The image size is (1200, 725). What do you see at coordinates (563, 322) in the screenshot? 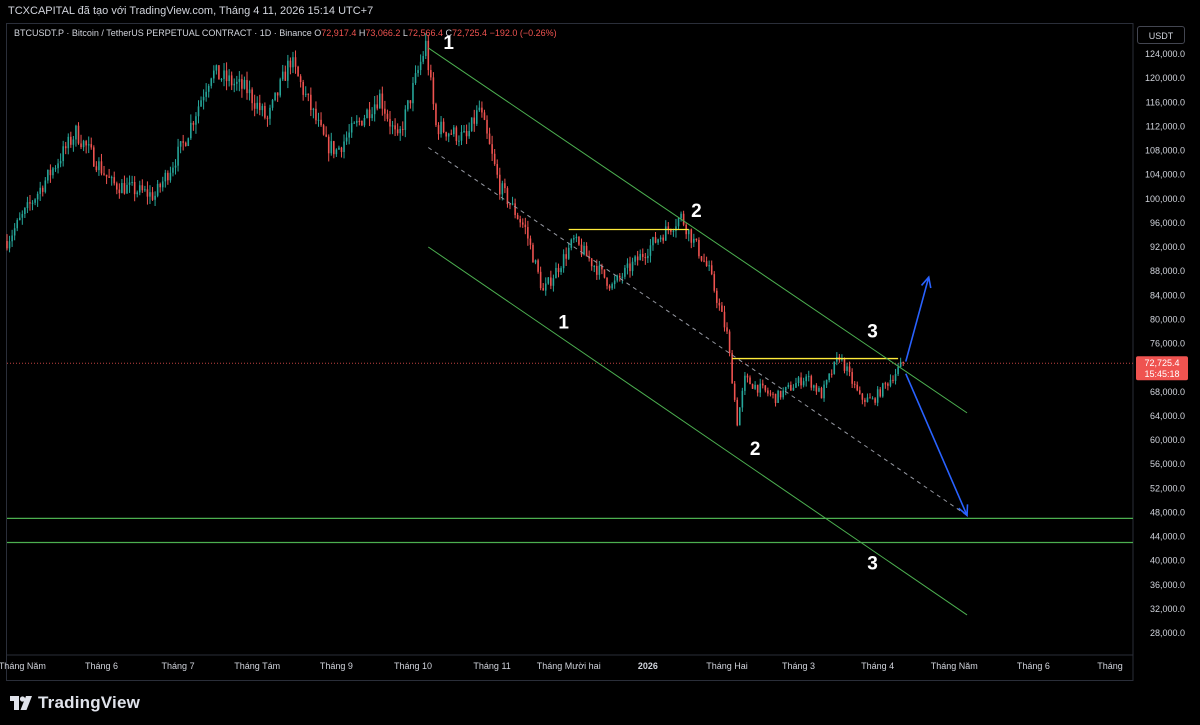
I see `wave-label: 1` at bounding box center [563, 322].